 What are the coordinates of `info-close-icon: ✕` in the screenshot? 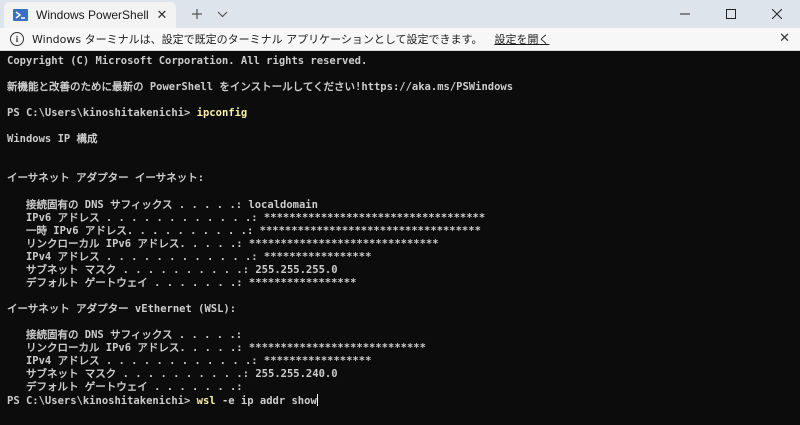 It's located at (784, 38).